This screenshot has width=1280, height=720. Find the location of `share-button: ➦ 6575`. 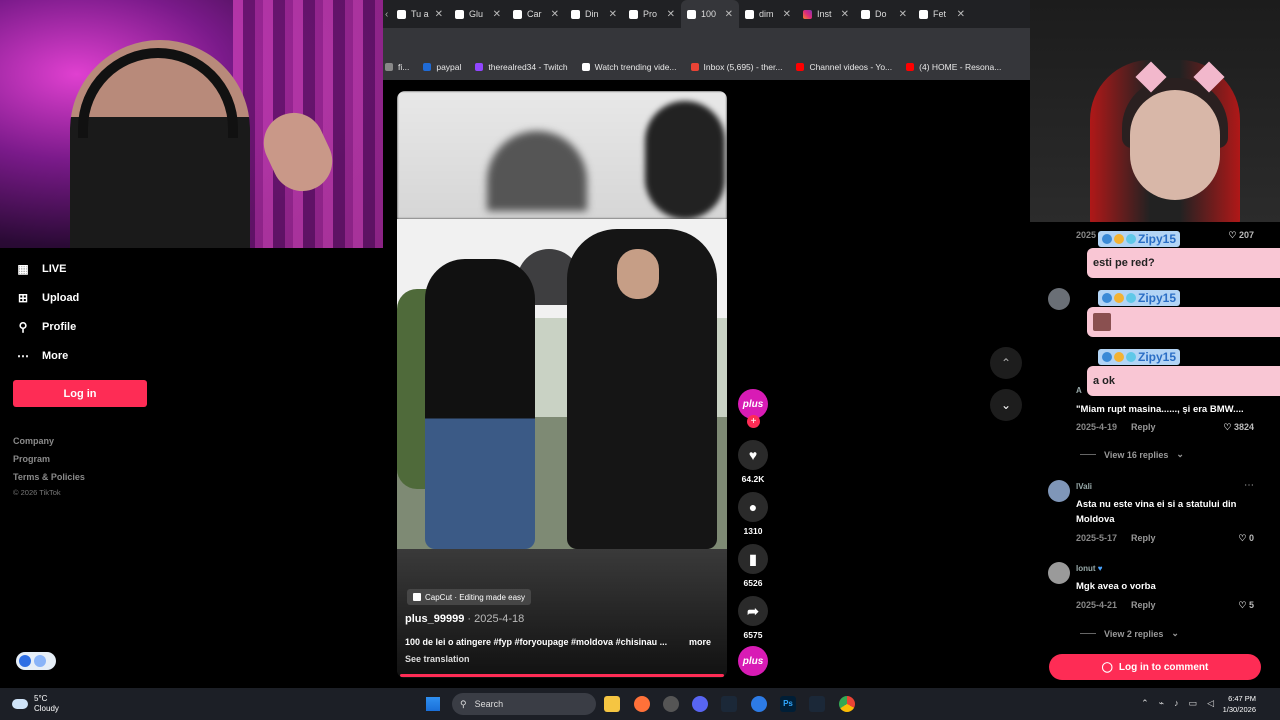

share-button: ➦ 6575 is located at coordinates (753, 618).